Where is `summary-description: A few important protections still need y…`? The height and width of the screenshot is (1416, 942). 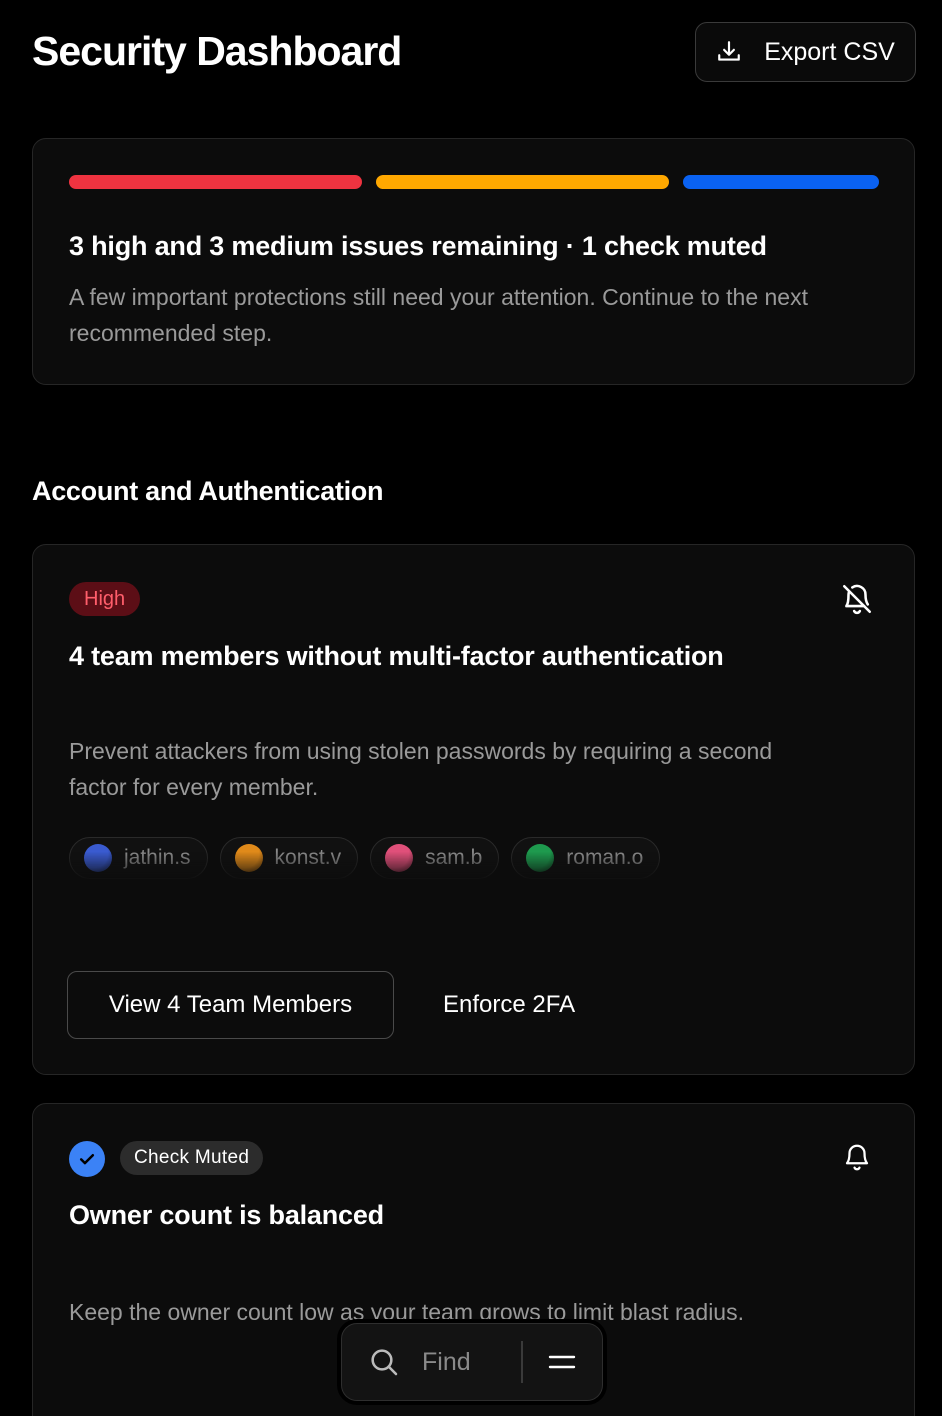 summary-description: A few important protections still need y… is located at coordinates (438, 315).